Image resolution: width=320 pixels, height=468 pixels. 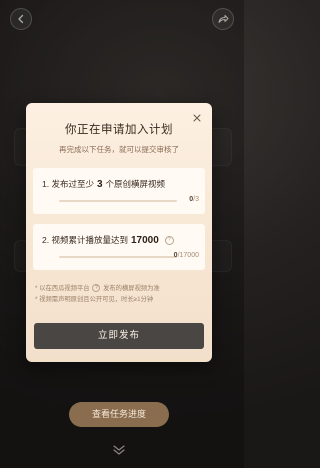 What do you see at coordinates (62, 288) in the screenshot?
I see `note-text: * 以在西瓜视频平台` at bounding box center [62, 288].